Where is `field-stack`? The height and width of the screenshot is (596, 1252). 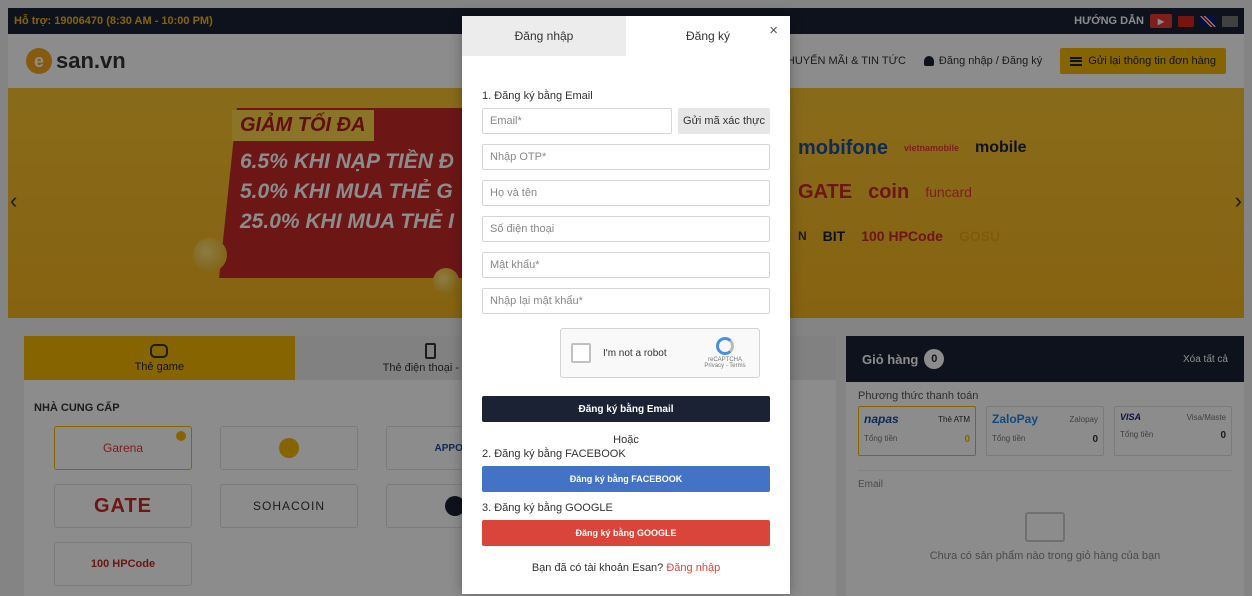 field-stack is located at coordinates (626, 224).